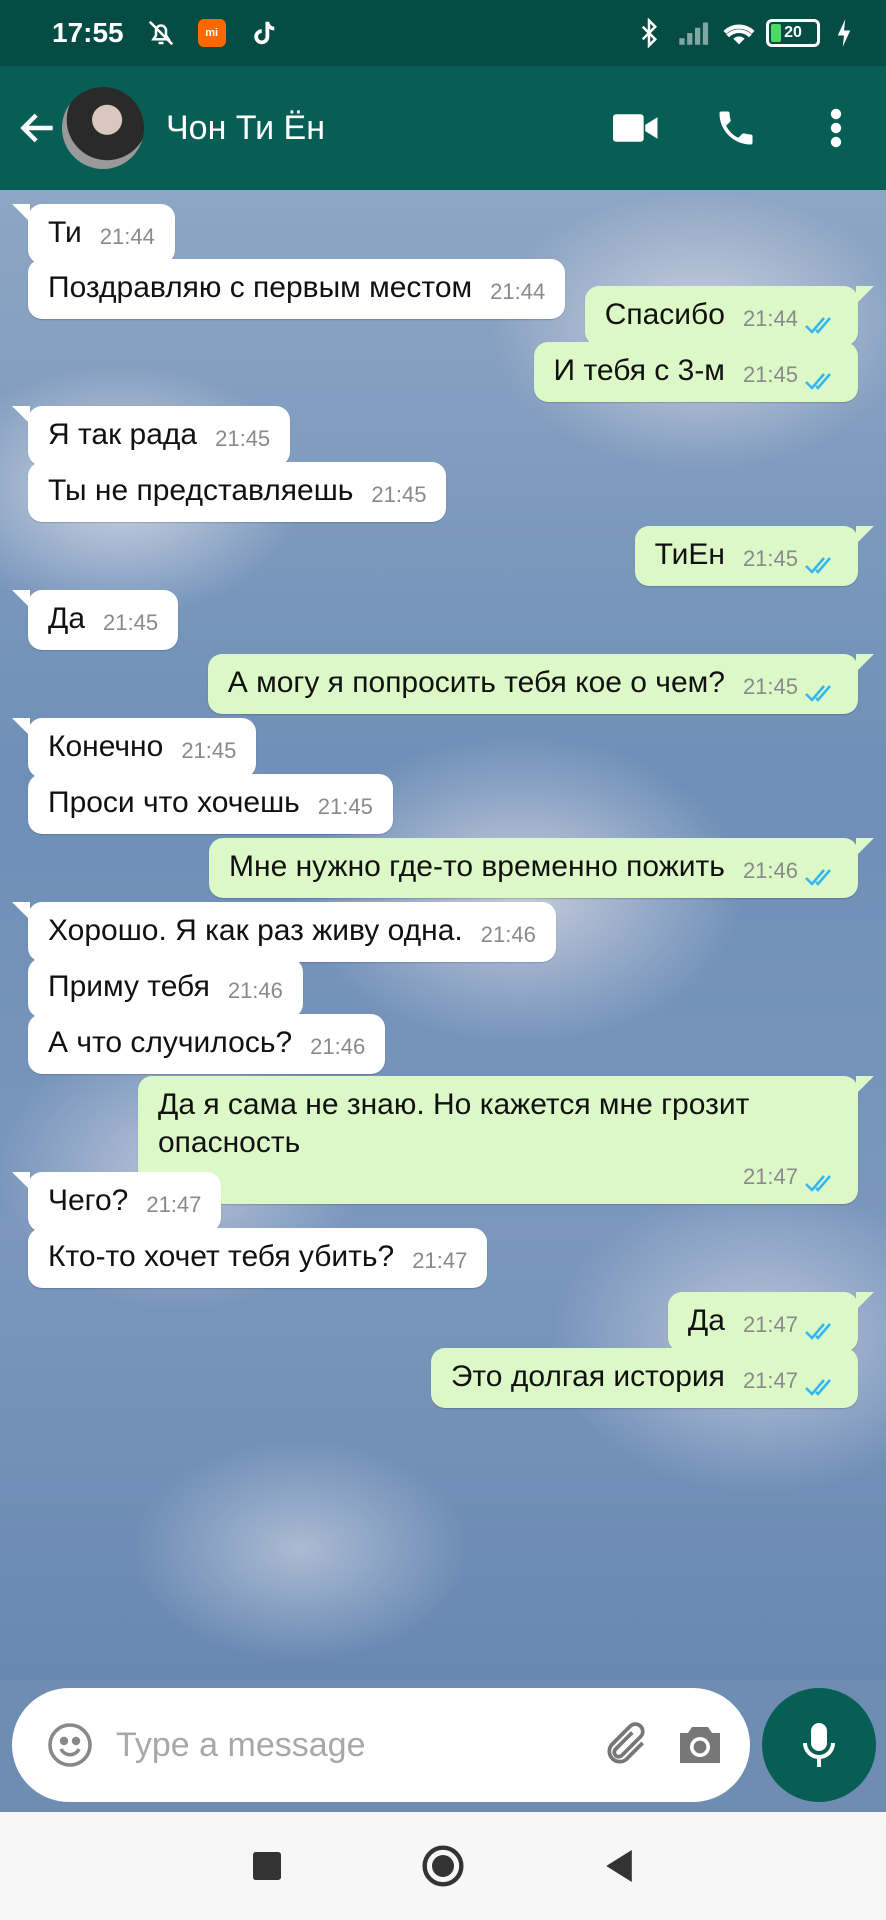 This screenshot has width=886, height=1920. I want to click on mic-button, so click(819, 1745).